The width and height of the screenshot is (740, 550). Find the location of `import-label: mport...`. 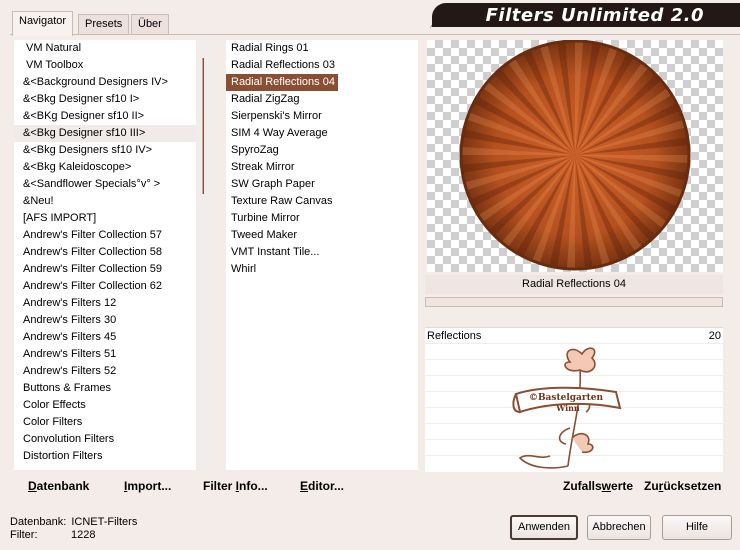

import-label: mport... is located at coordinates (149, 486).